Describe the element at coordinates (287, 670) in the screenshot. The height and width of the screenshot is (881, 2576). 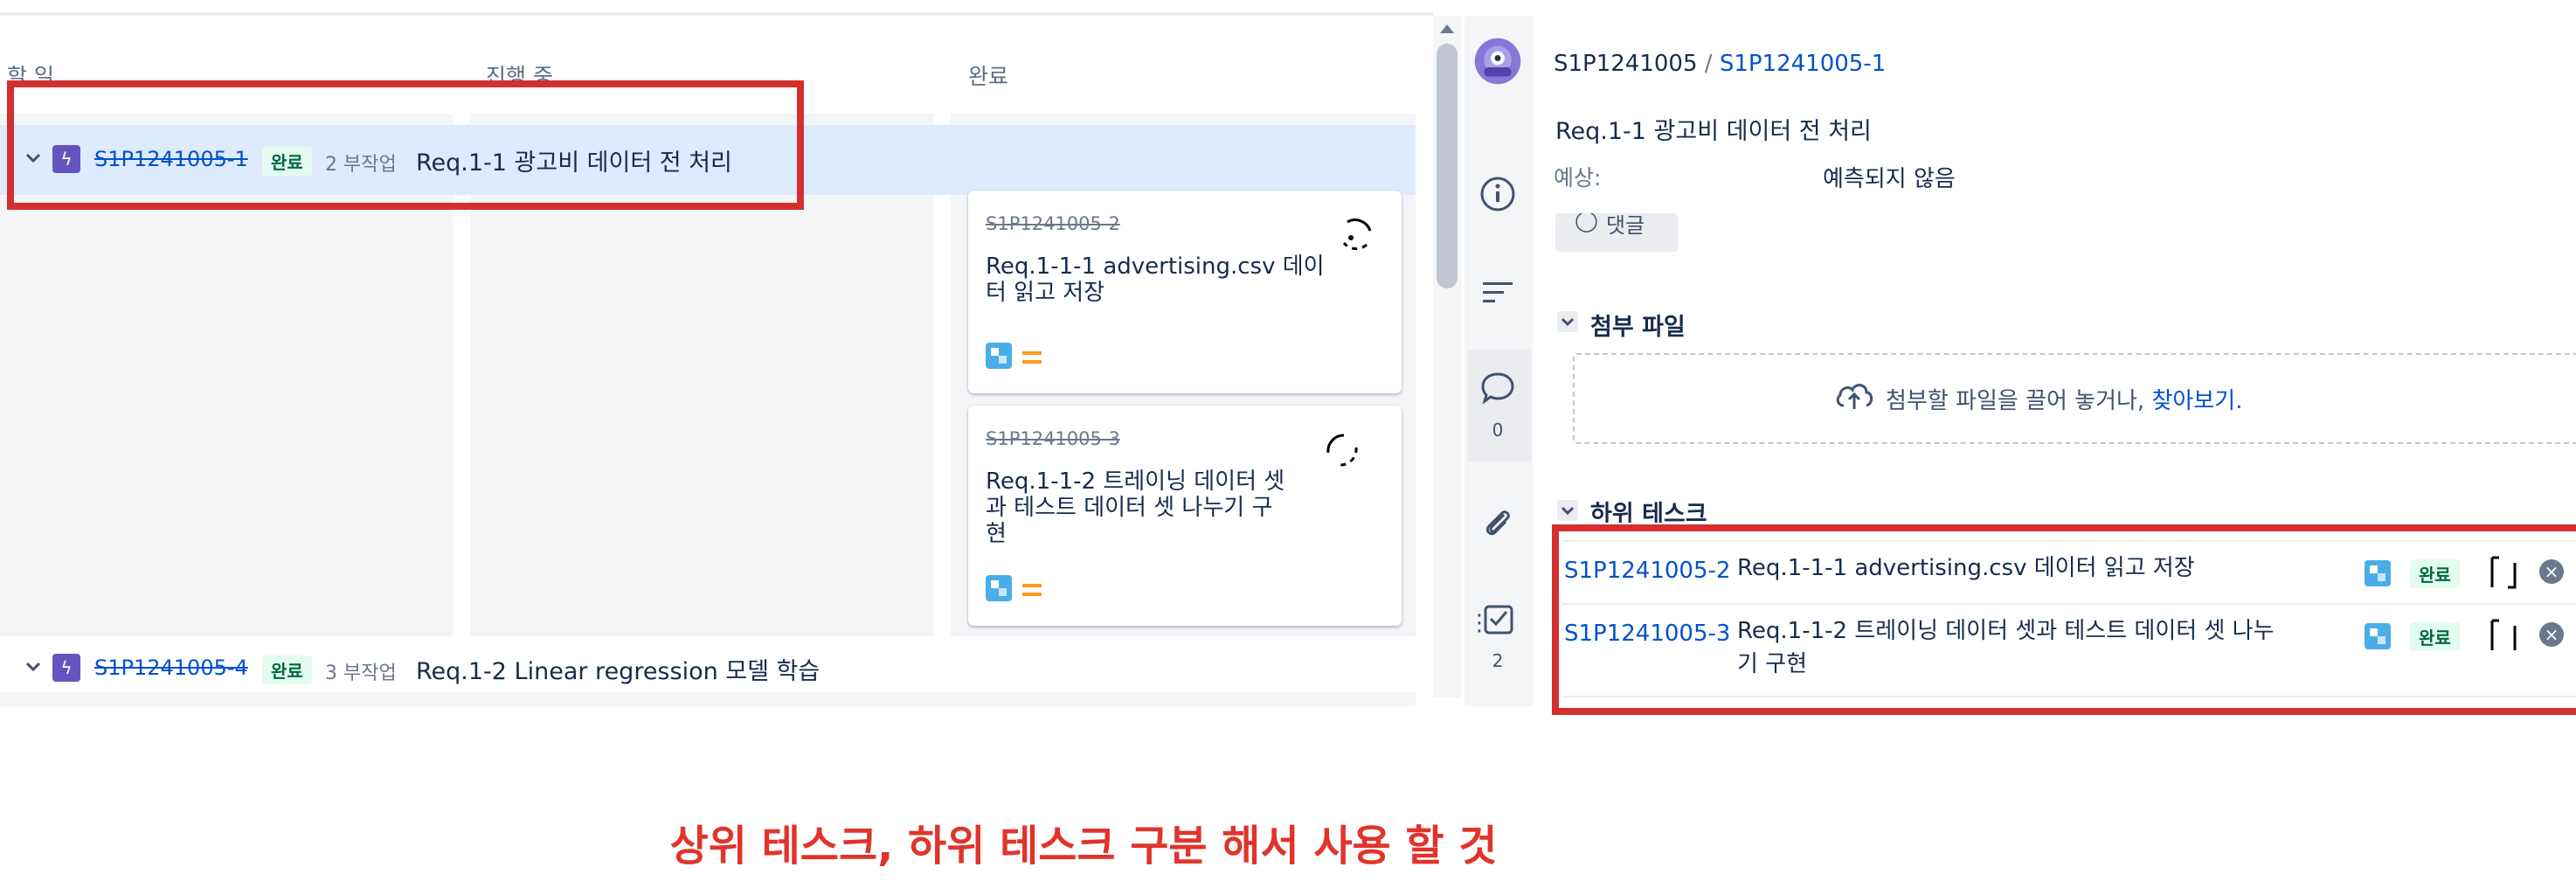
I see `status-badge: 완료` at that location.